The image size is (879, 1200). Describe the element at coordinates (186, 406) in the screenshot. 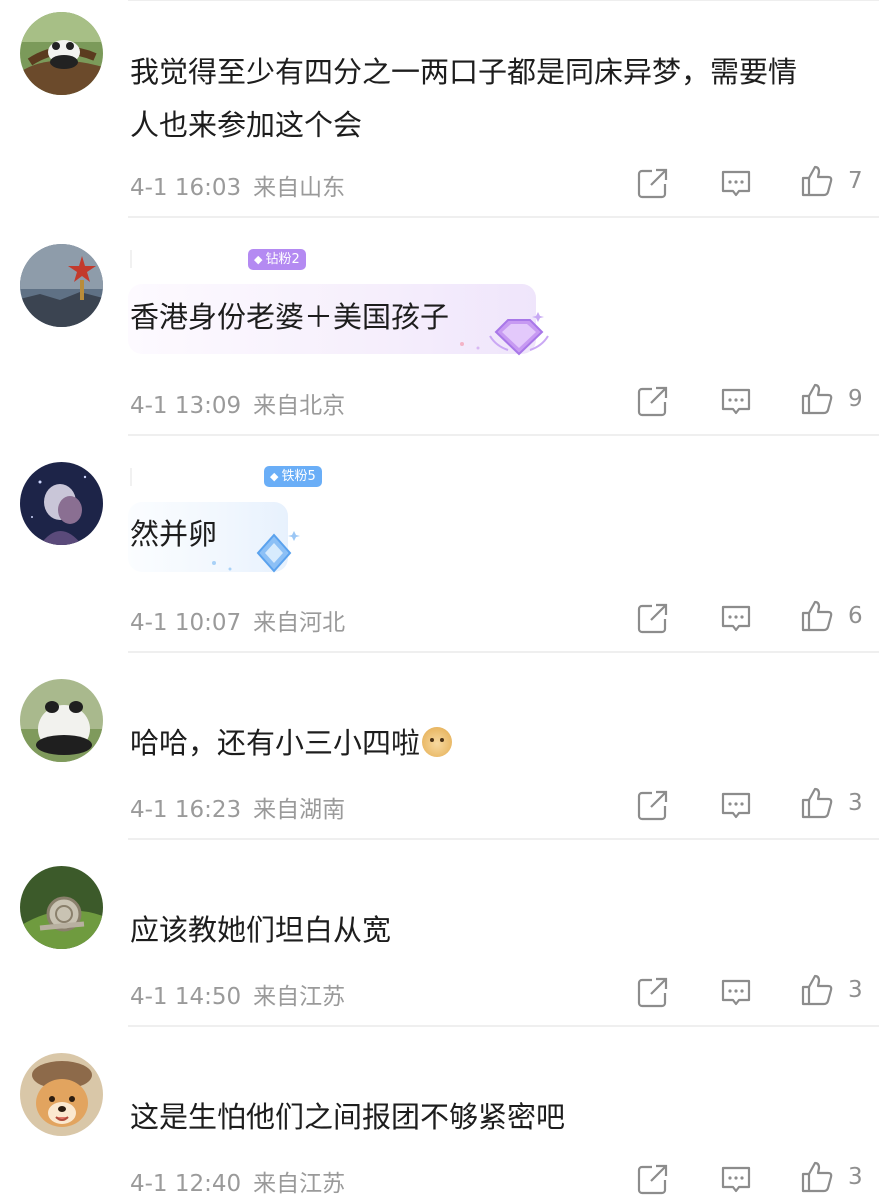

I see `timestamp: 4-1 13:09` at that location.